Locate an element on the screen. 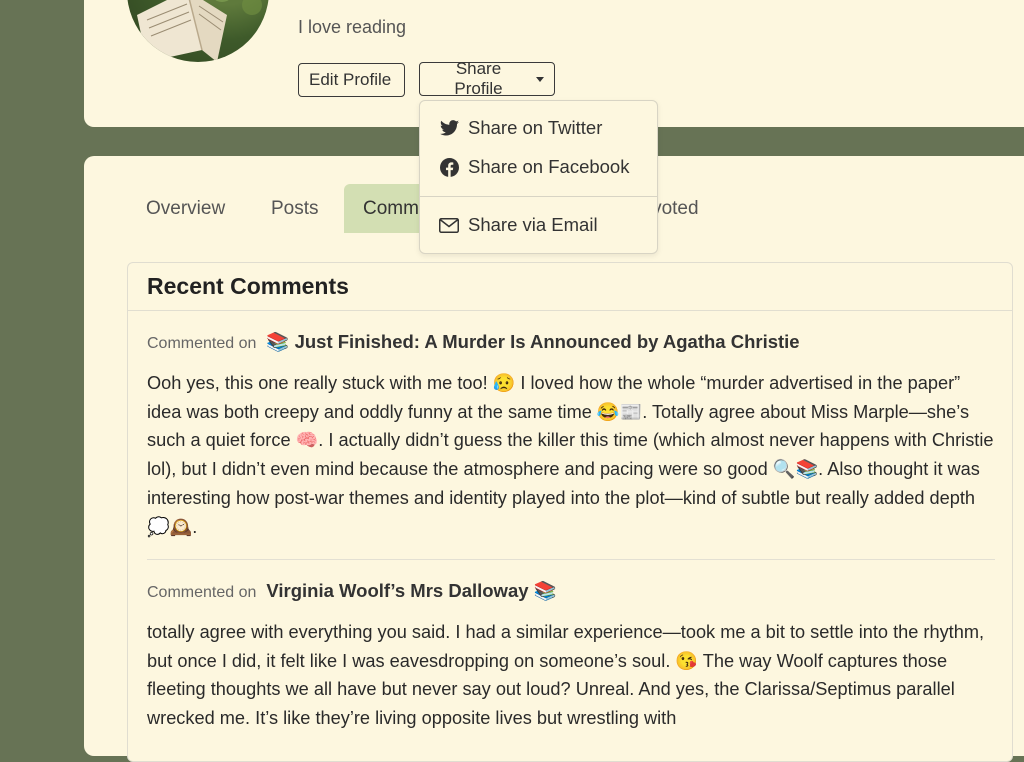  panel-title: Recent Comments is located at coordinates (570, 287).